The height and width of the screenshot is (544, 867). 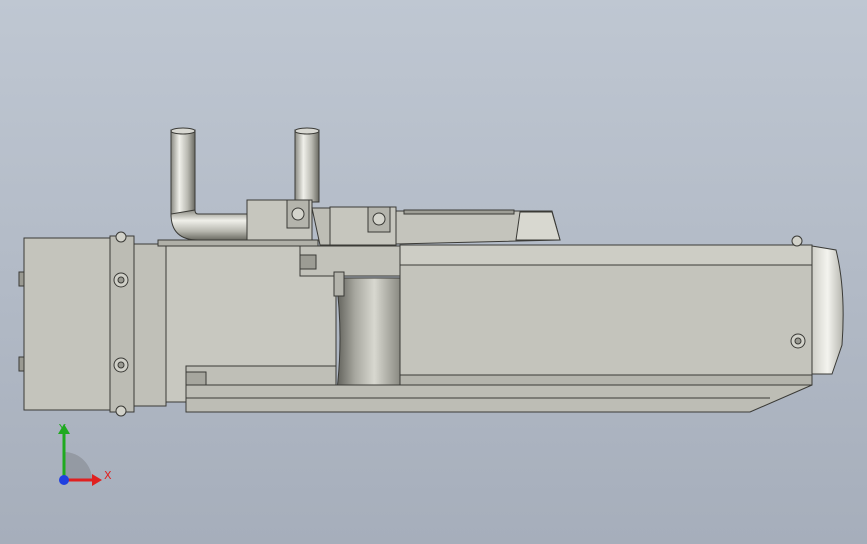 What do you see at coordinates (121, 280) in the screenshot?
I see `motor-screw-top-inner` at bounding box center [121, 280].